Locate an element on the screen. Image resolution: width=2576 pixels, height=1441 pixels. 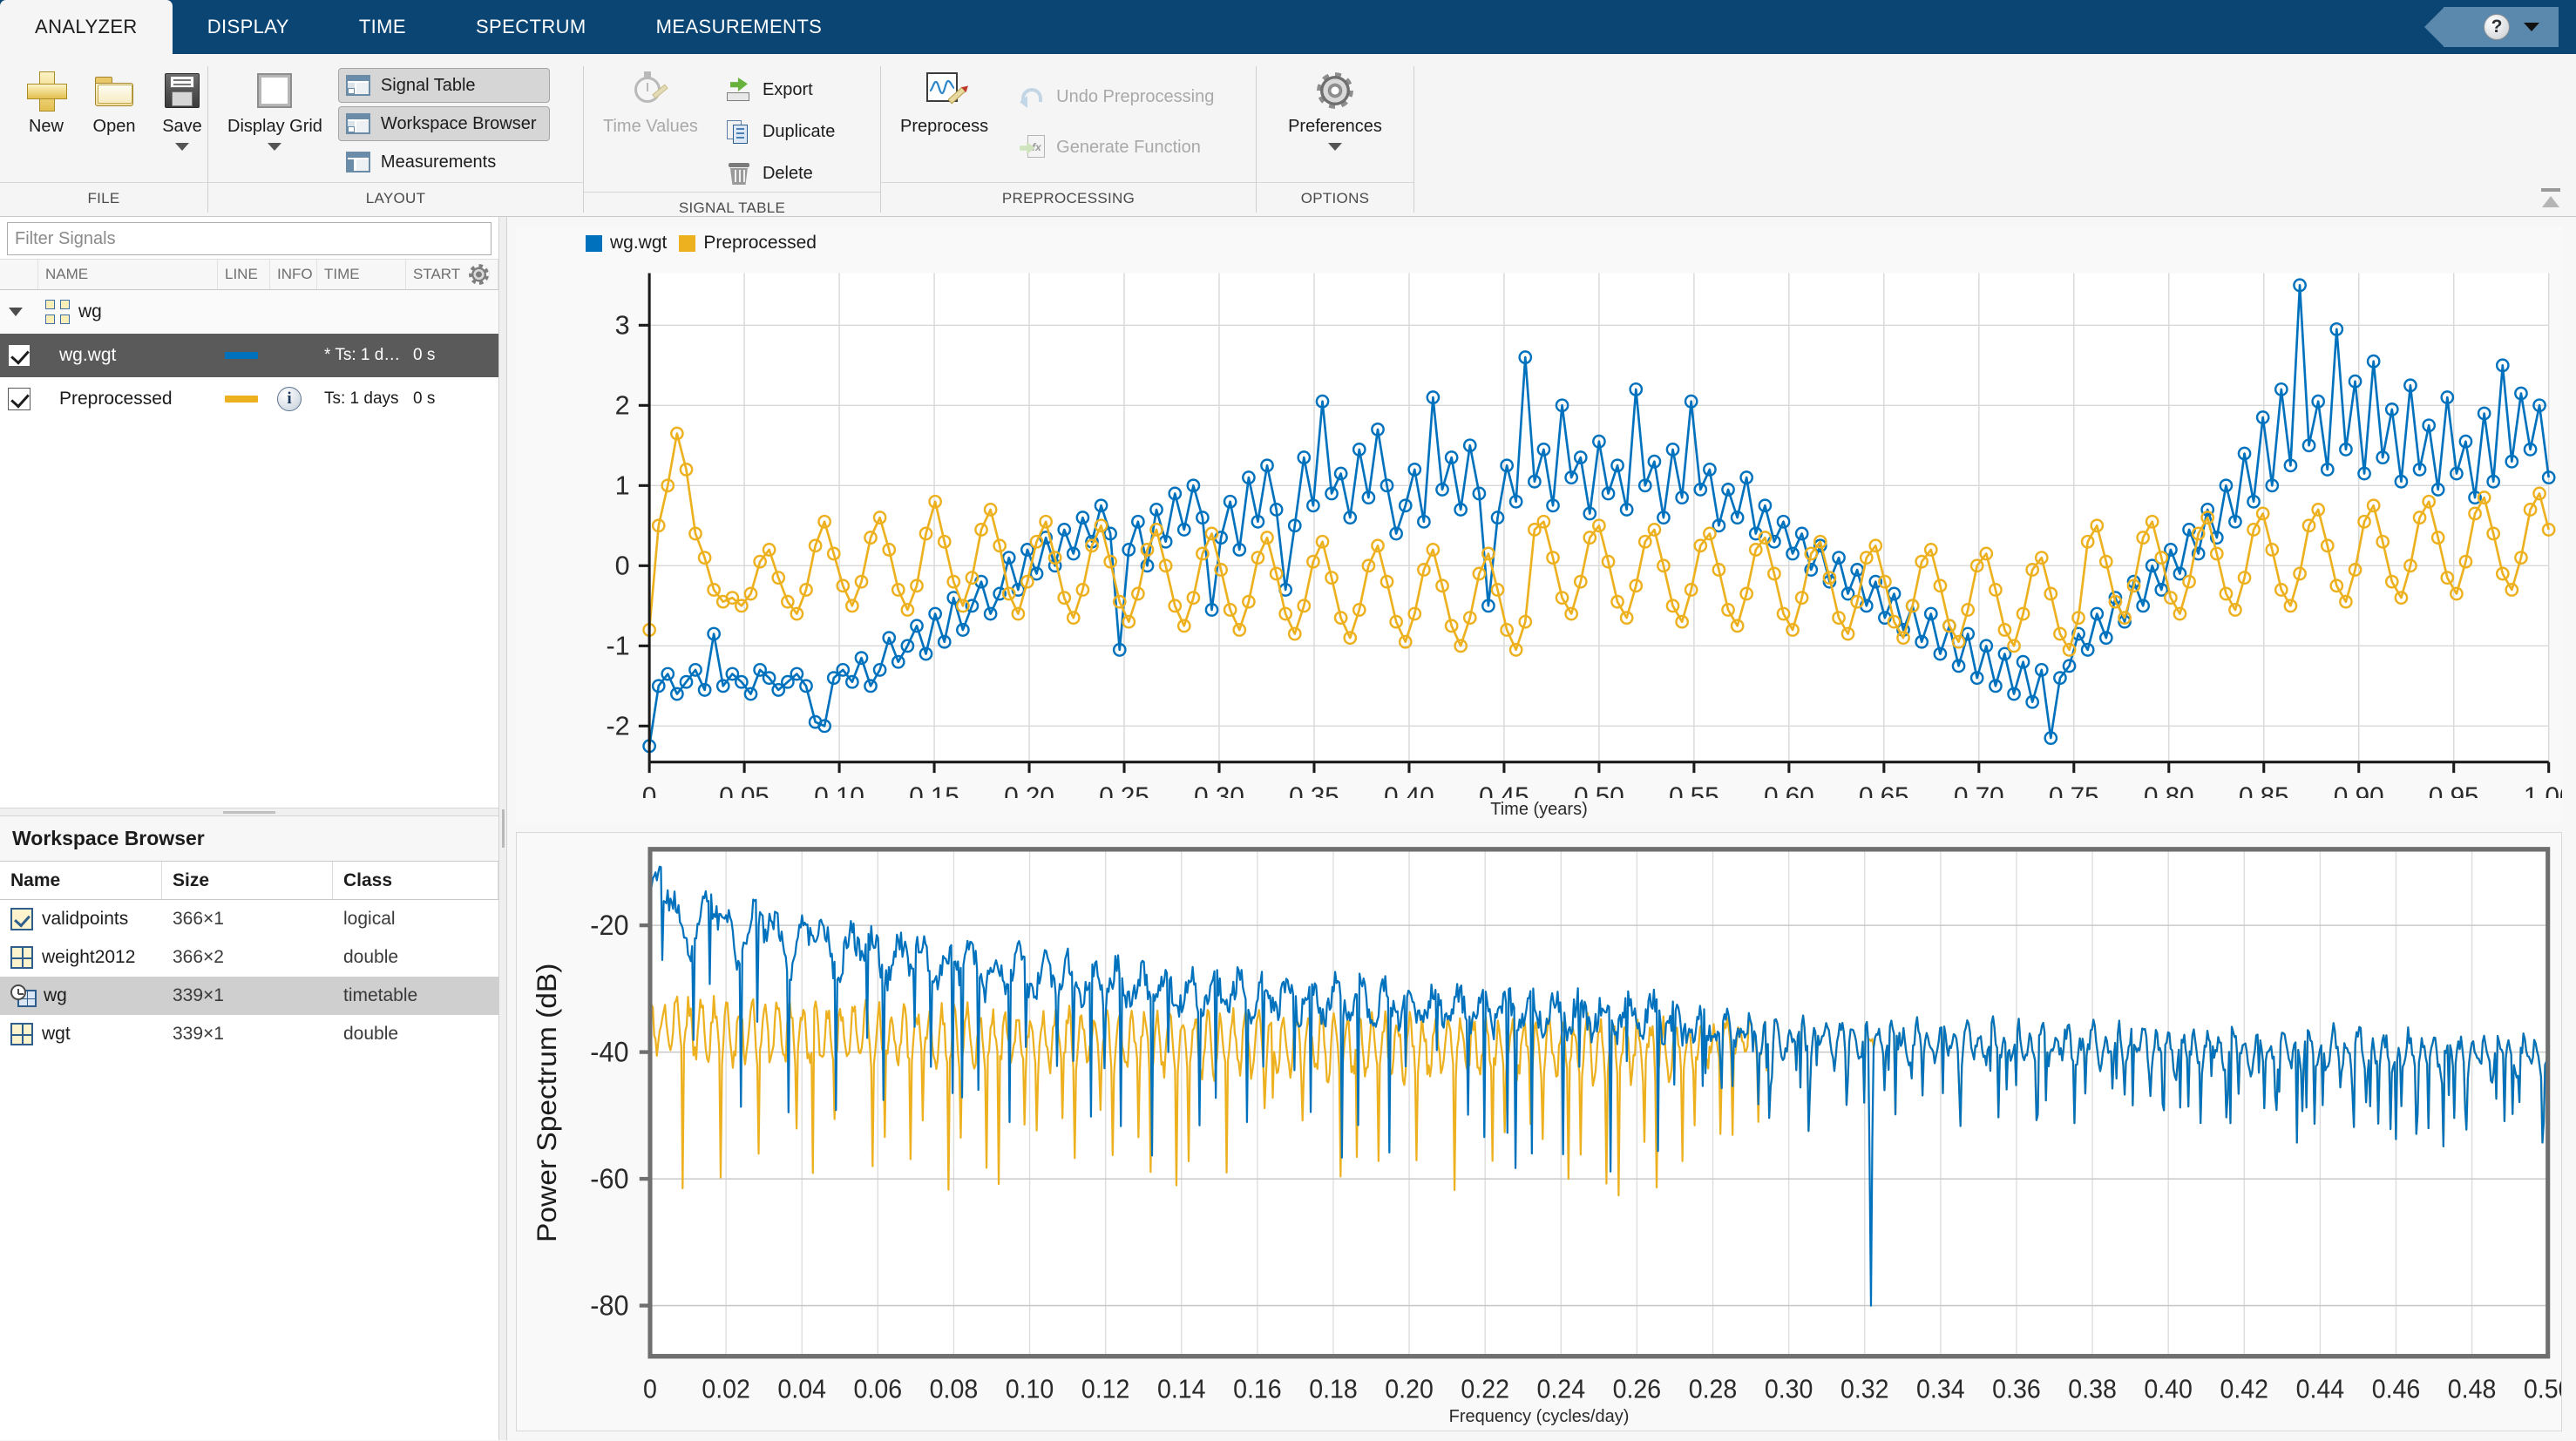
group-divider is located at coordinates (1413, 139).